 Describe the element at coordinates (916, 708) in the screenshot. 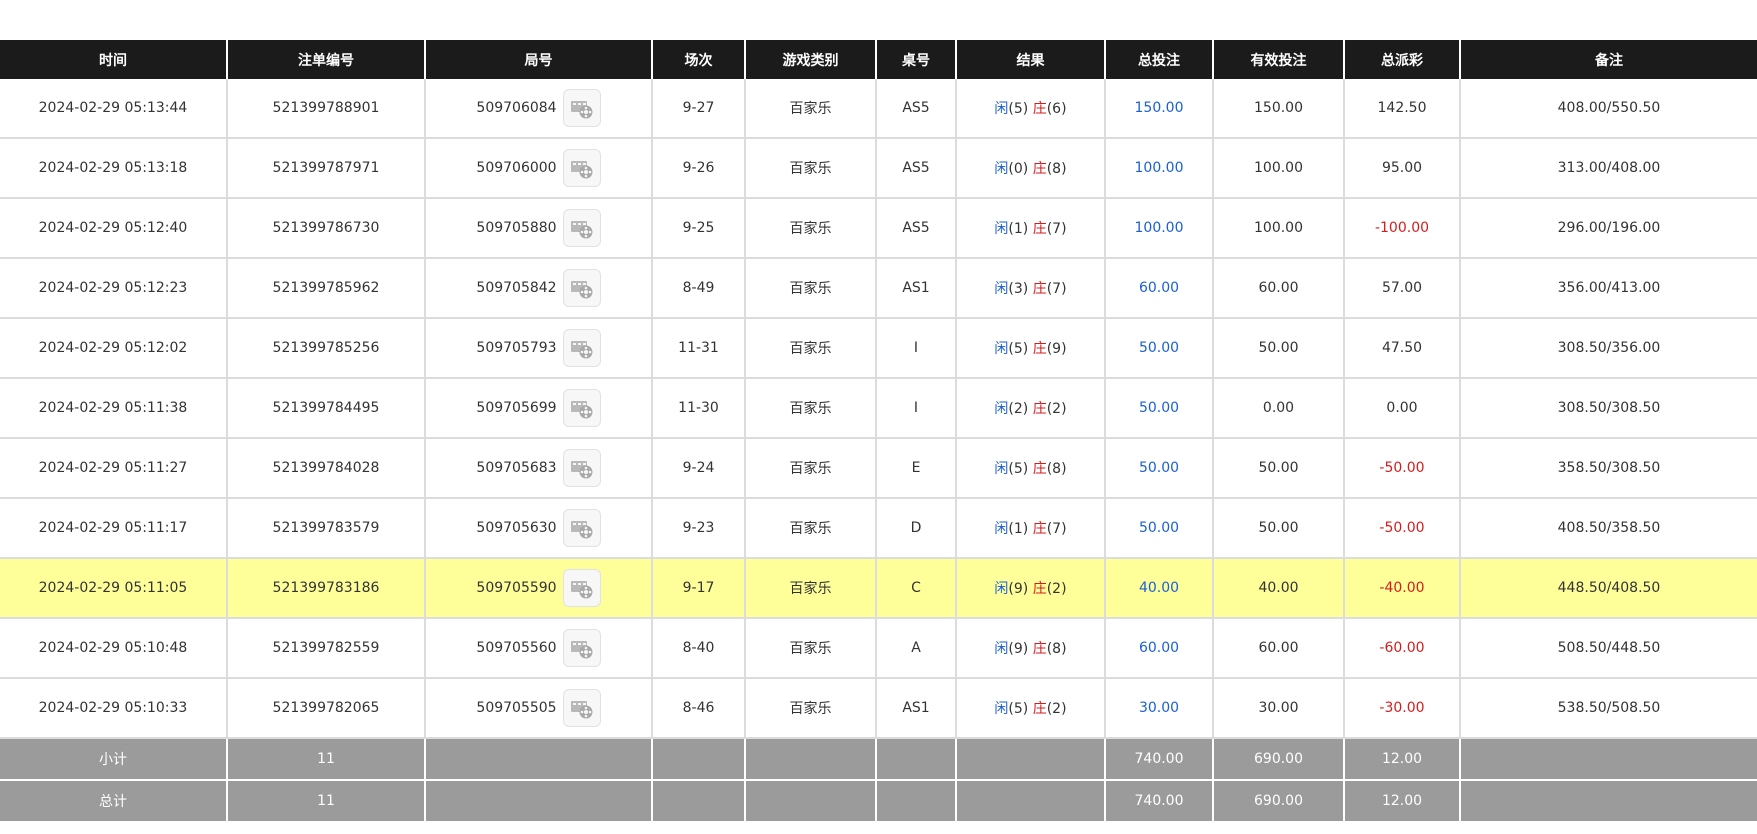

I see `cell-table-no: AS1` at that location.